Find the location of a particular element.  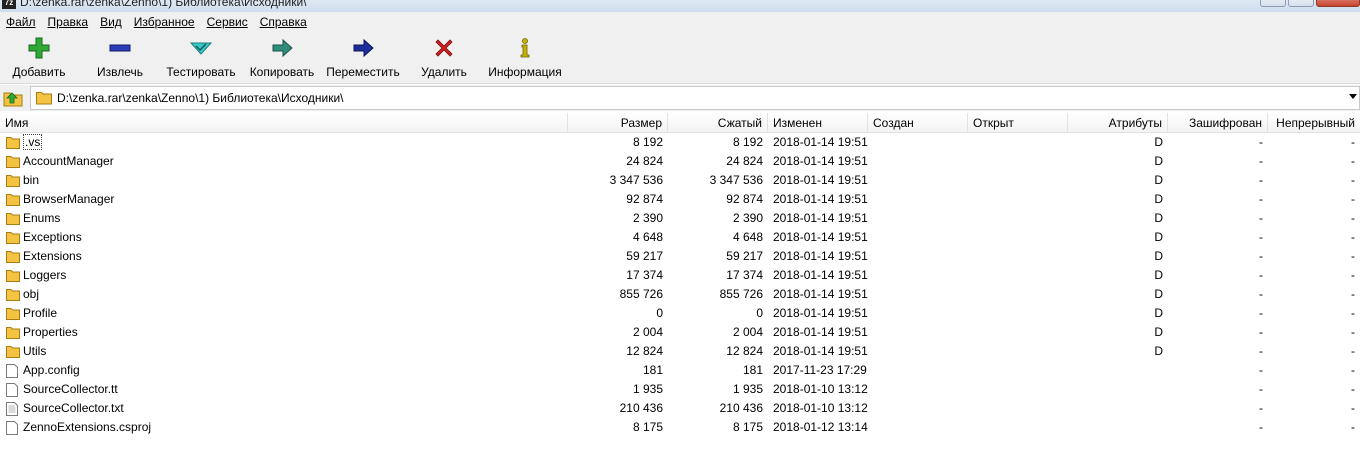

file-row: App.config 181 181 2017-11-23 17:29 - - is located at coordinates (680, 370).